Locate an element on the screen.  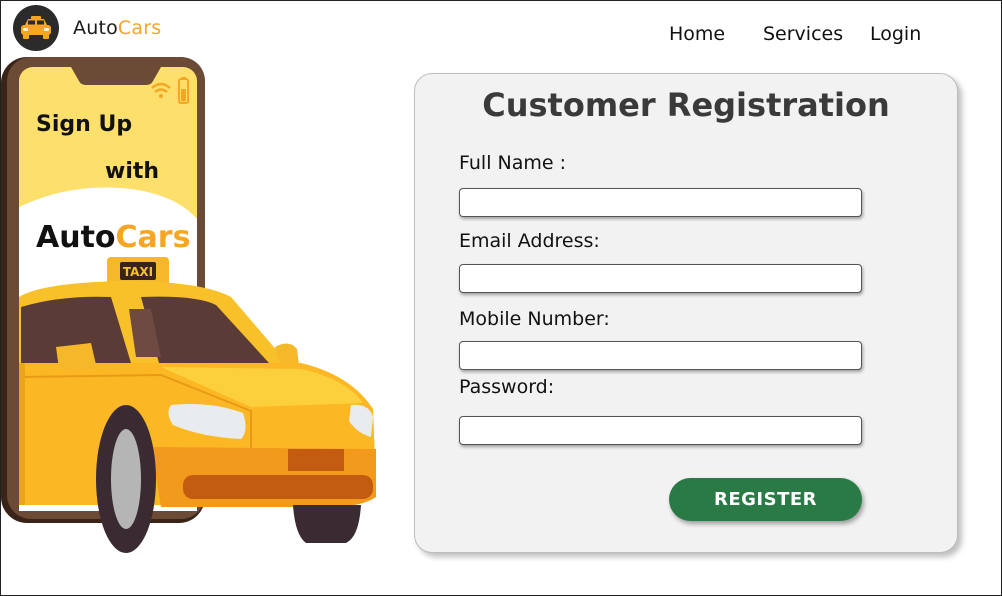
mobile-input is located at coordinates (660, 355).